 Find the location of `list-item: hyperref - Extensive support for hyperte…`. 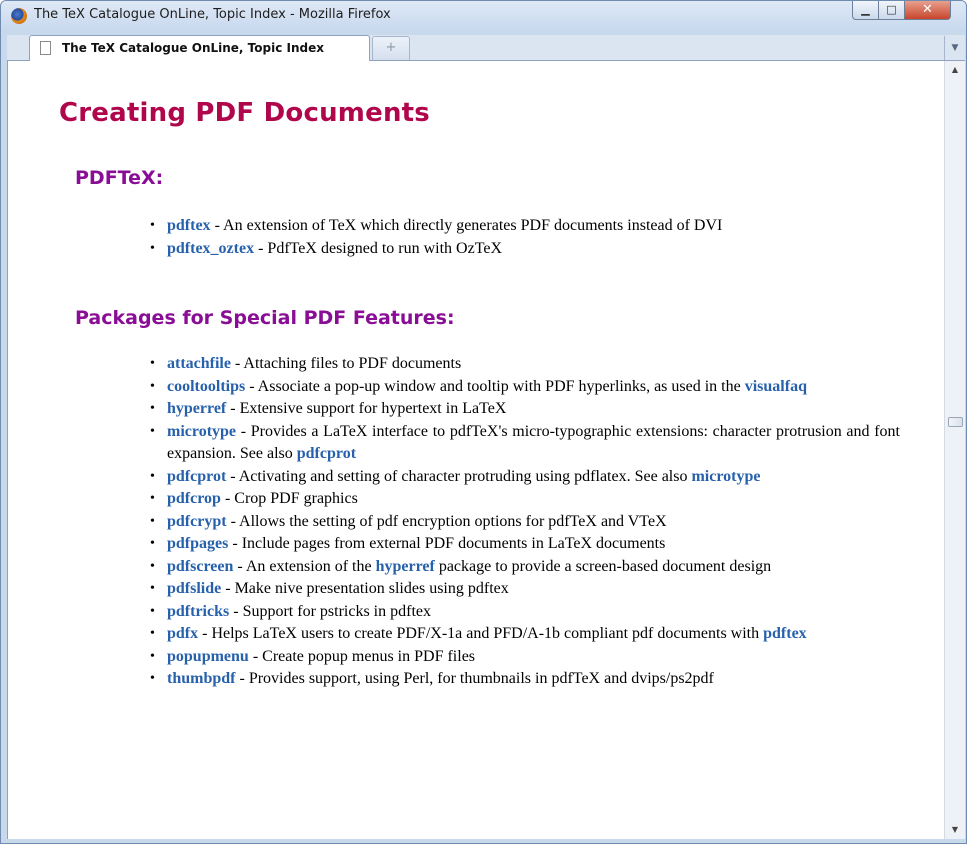

list-item: hyperref - Extensive support for hyperte… is located at coordinates (524, 409).